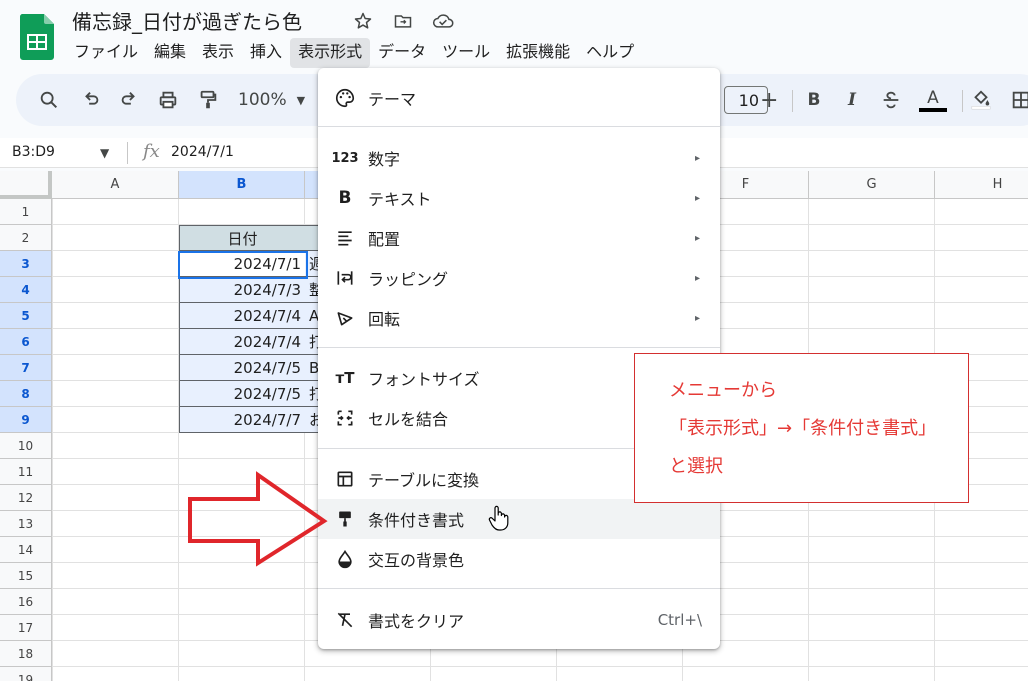 This screenshot has height=681, width=1028. Describe the element at coordinates (769, 100) in the screenshot. I see `plus-icon: +` at that location.